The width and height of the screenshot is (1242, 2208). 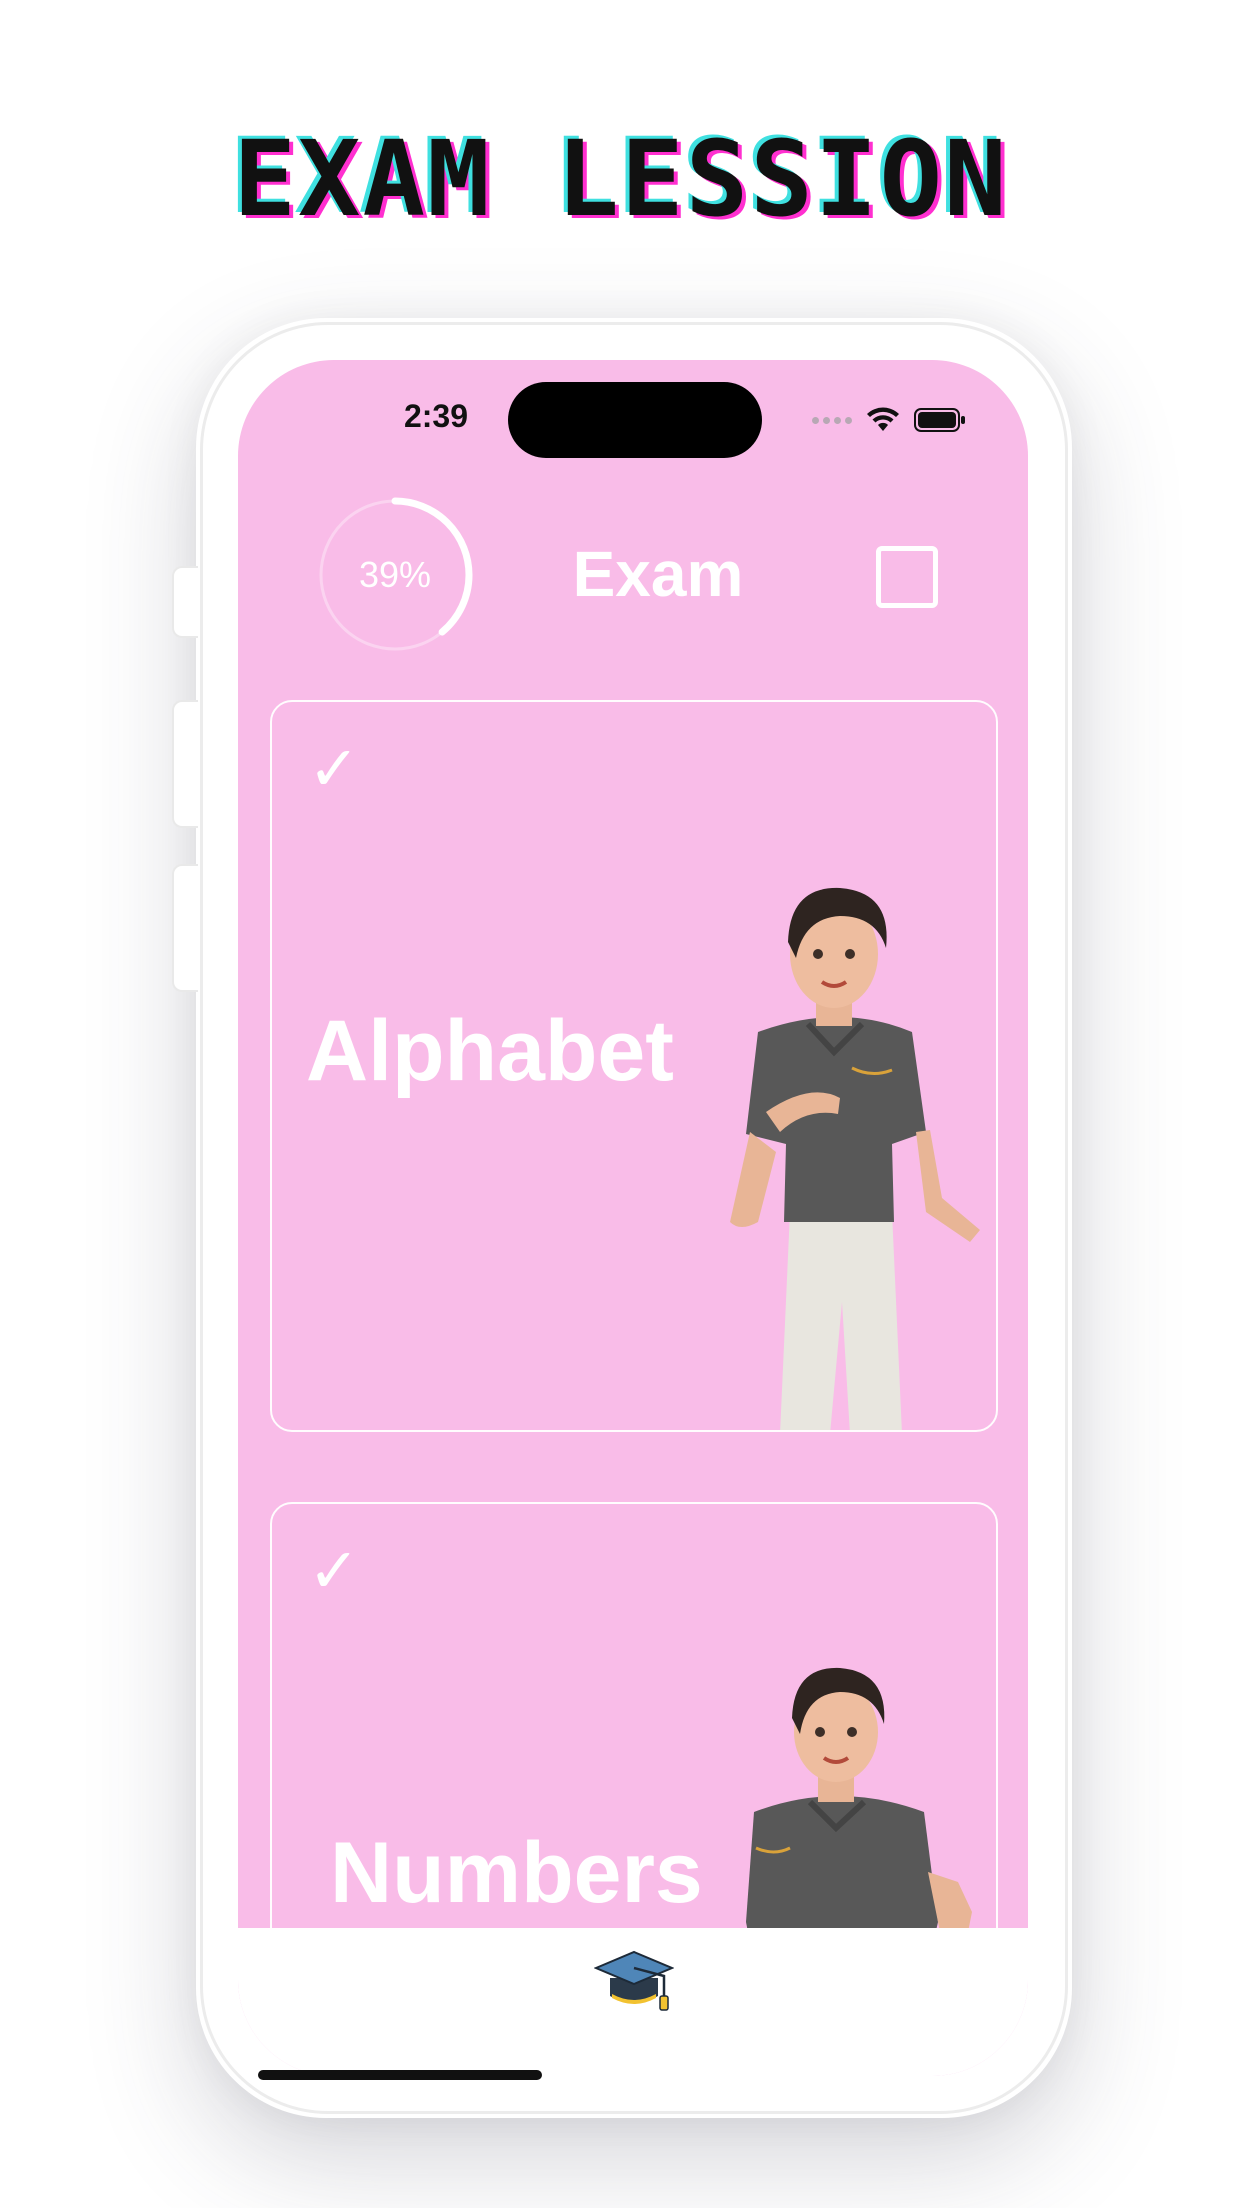 I want to click on promo-headline: EXAM LESSION, so click(x=621, y=179).